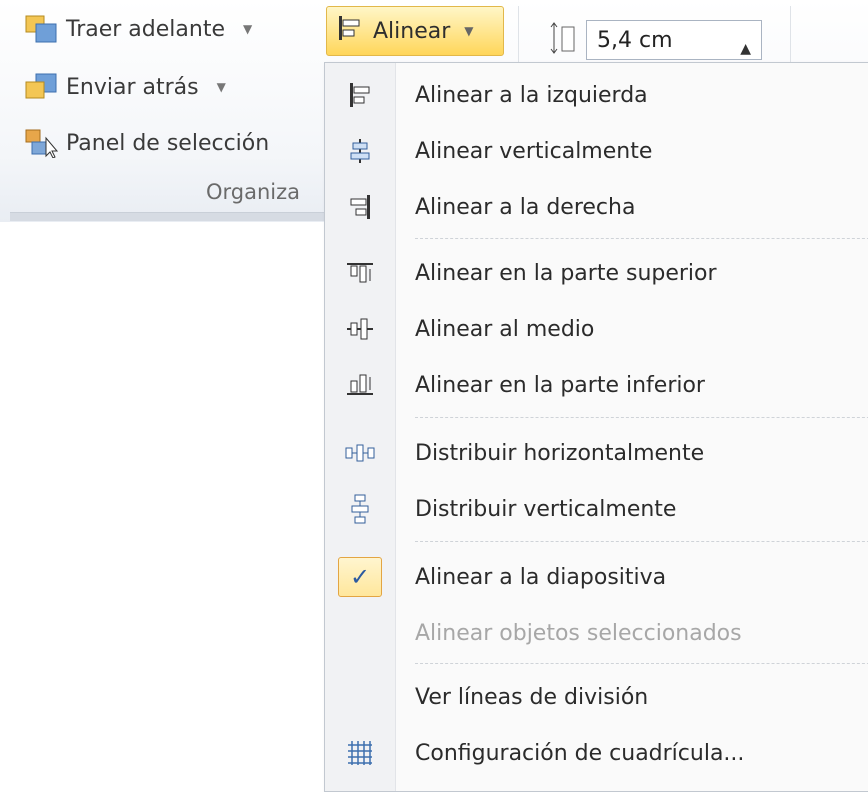 Image resolution: width=868 pixels, height=792 pixels. I want to click on menu-item-align-top: Alinear en la parte superior, so click(596, 273).